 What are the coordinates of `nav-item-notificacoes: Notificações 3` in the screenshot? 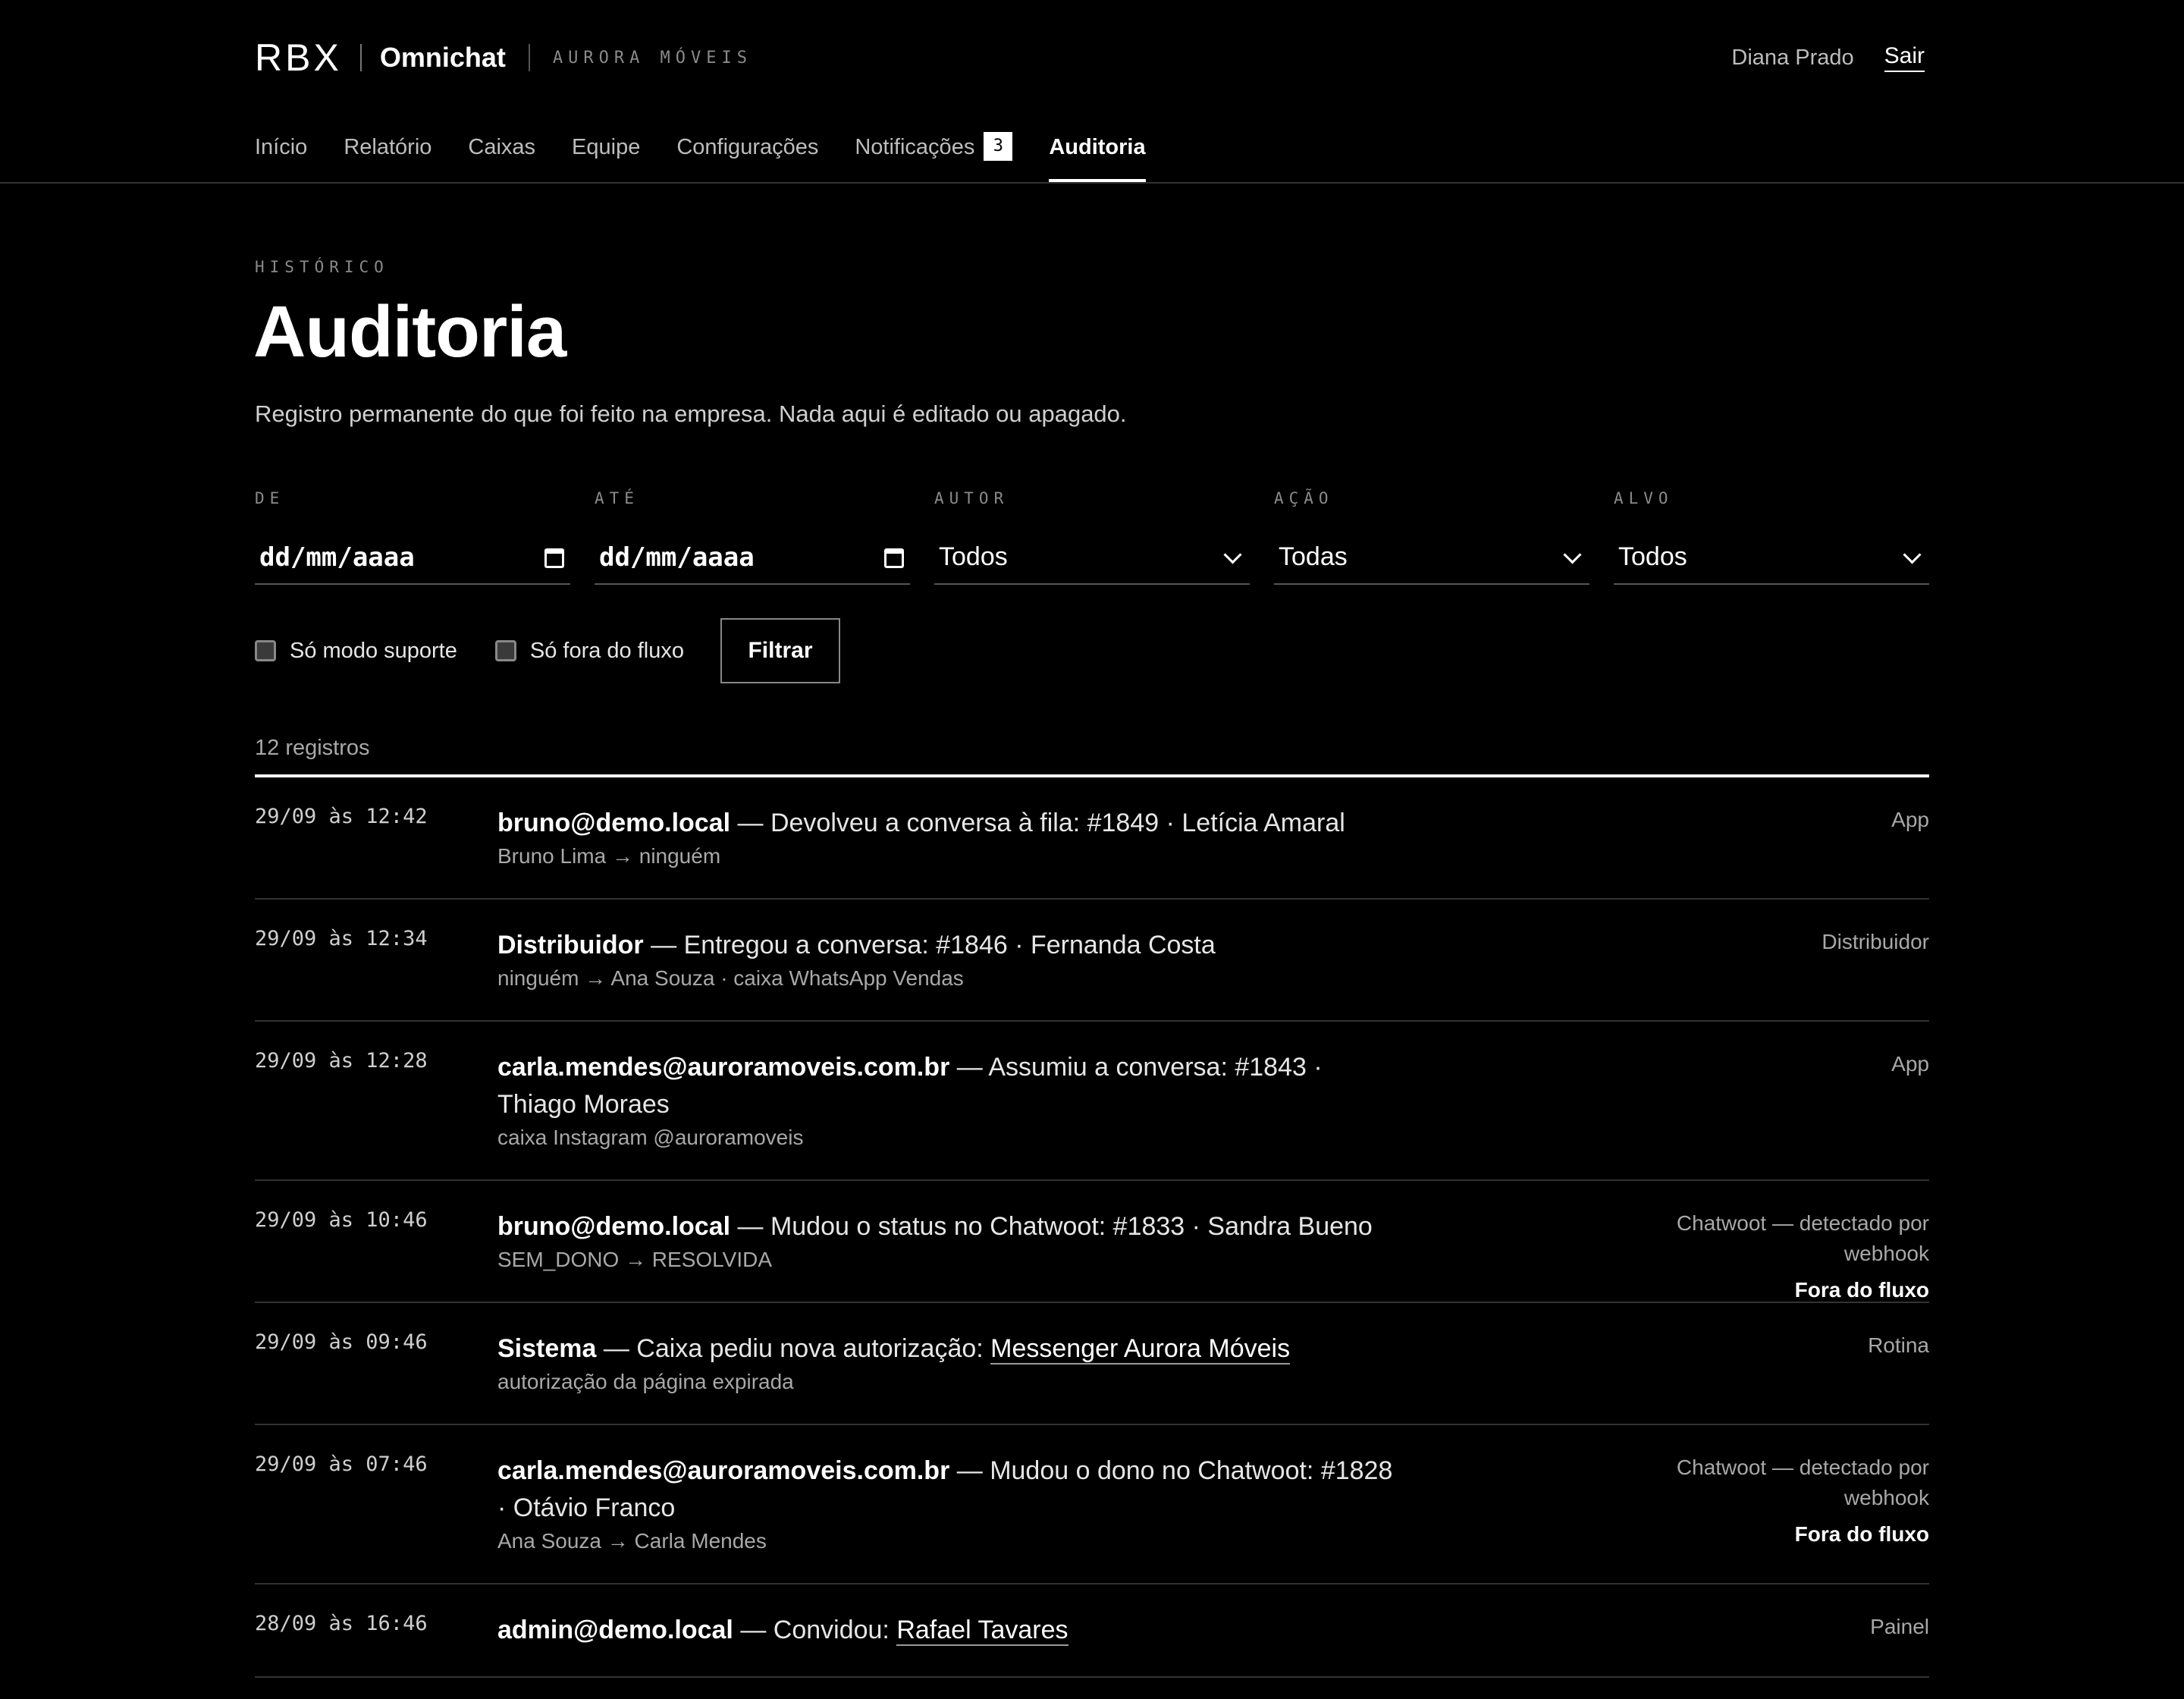 It's located at (934, 154).